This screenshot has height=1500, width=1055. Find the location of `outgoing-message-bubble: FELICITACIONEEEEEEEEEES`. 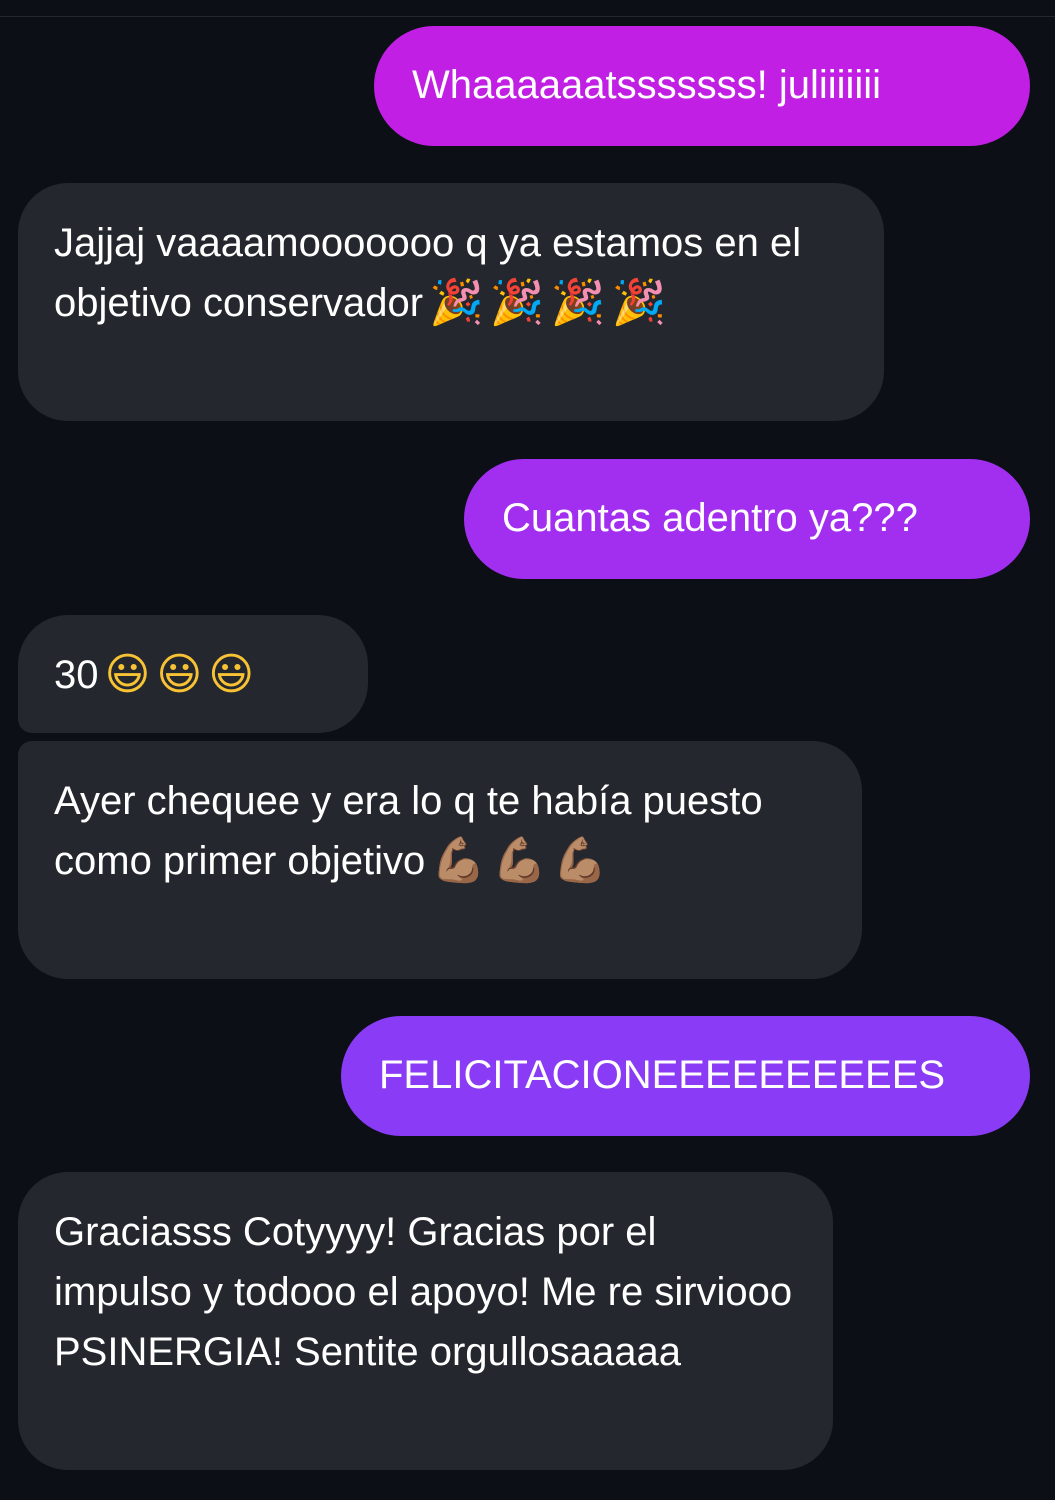

outgoing-message-bubble: FELICITACIONEEEEEEEEEES is located at coordinates (685, 1076).